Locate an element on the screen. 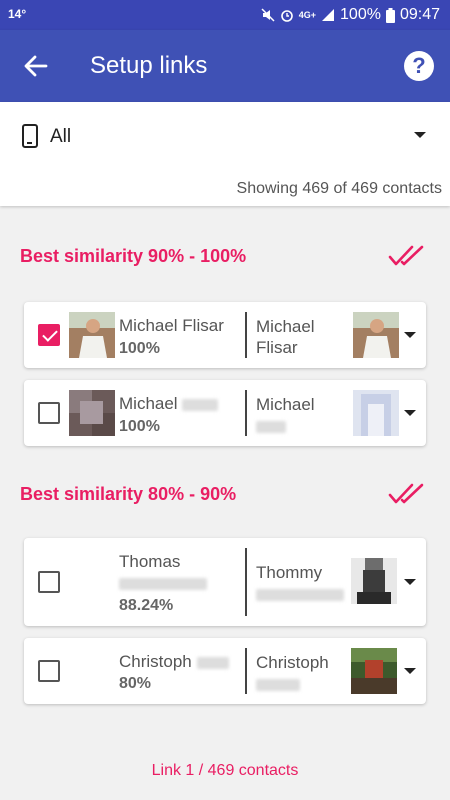 This screenshot has height=800, width=450. dropdown-arrow-icon is located at coordinates (420, 135).